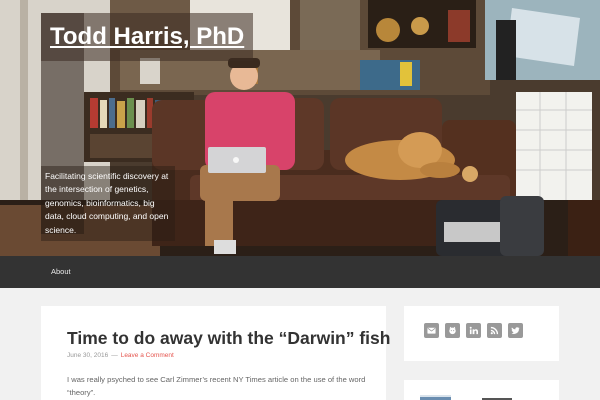 This screenshot has width=600, height=400. Describe the element at coordinates (431, 330) in the screenshot. I see `email-icon` at that location.